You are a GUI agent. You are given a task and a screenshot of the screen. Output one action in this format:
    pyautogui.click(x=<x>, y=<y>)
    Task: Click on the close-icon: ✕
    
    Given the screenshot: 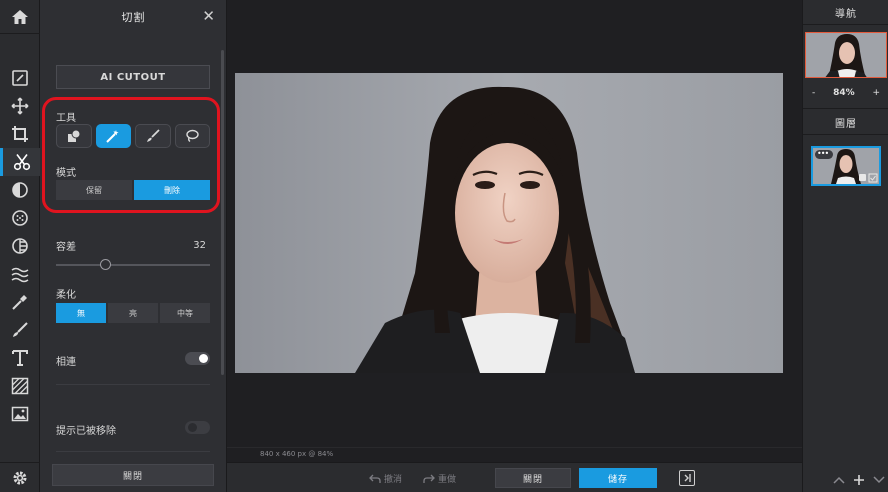 What is the action you would take?
    pyautogui.click(x=208, y=16)
    